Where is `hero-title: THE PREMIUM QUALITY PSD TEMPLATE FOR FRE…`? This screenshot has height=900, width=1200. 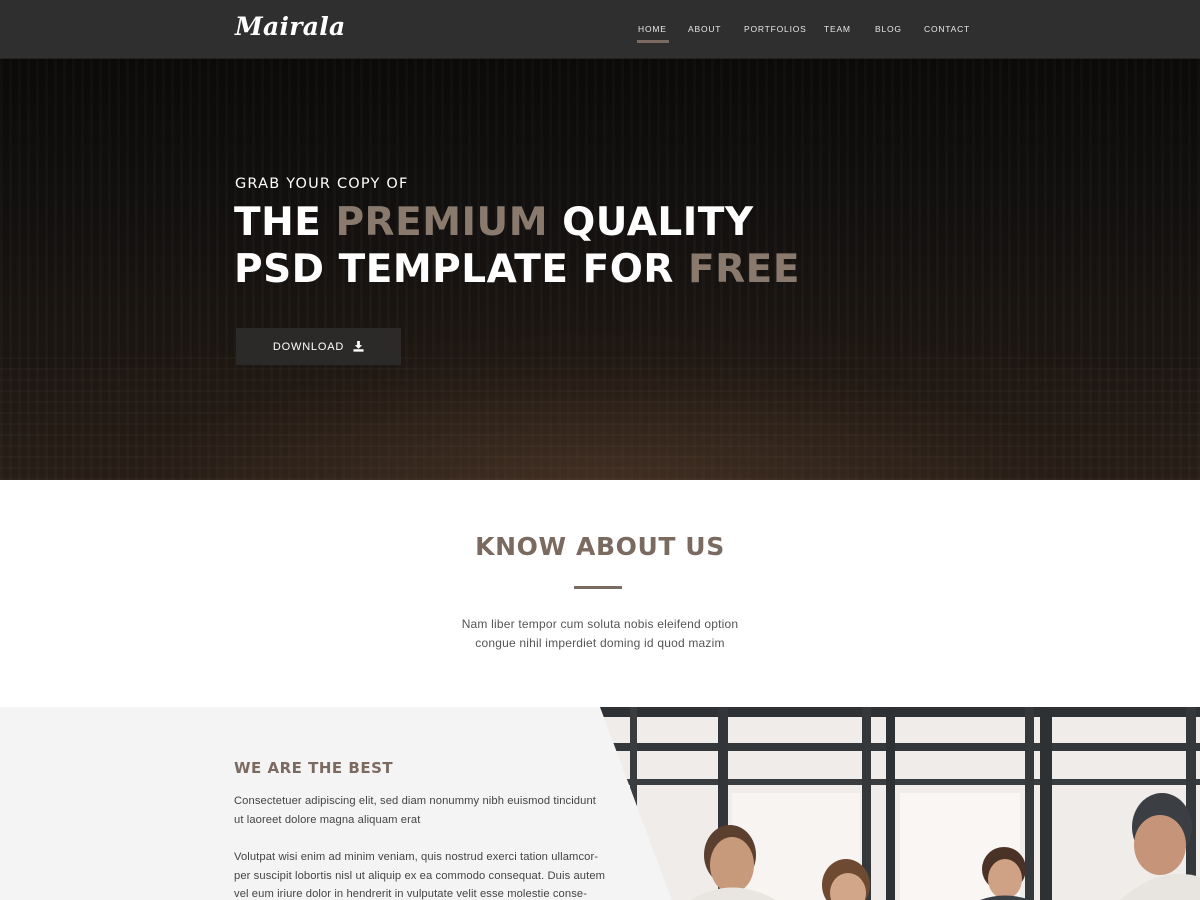
hero-title: THE PREMIUM QUALITY PSD TEMPLATE FOR FRE… is located at coordinates (517, 246).